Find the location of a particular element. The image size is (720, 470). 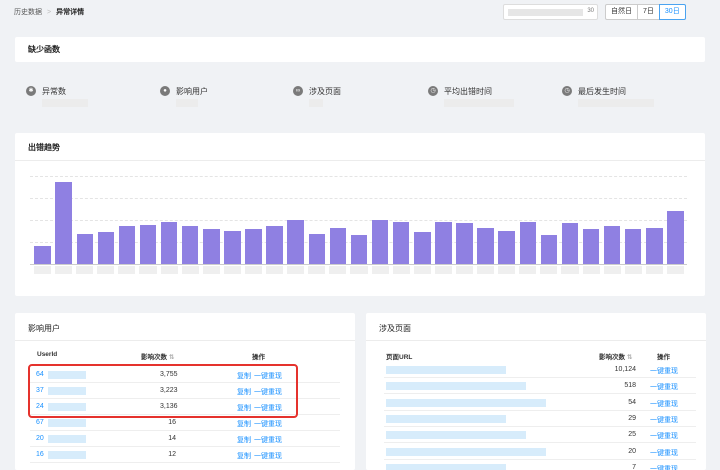

breadcrumb-current: 异常详情 is located at coordinates (70, 12).